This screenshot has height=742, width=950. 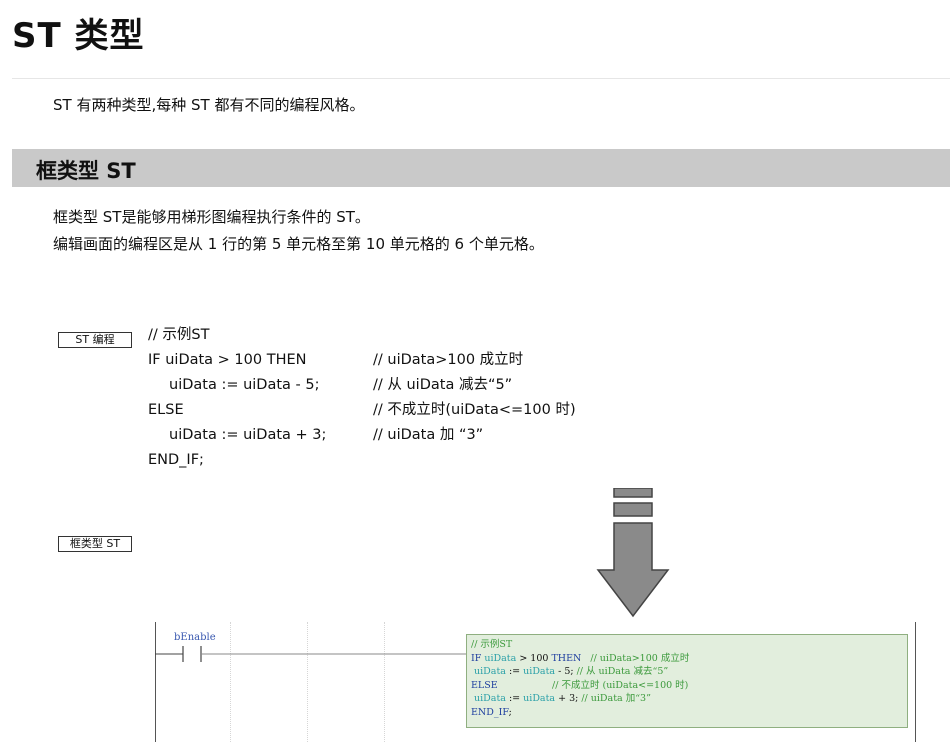 I want to click on st-box-line: uiData := uiData - 5; // 从 uiData 减去“5”, so click(x=687, y=672).